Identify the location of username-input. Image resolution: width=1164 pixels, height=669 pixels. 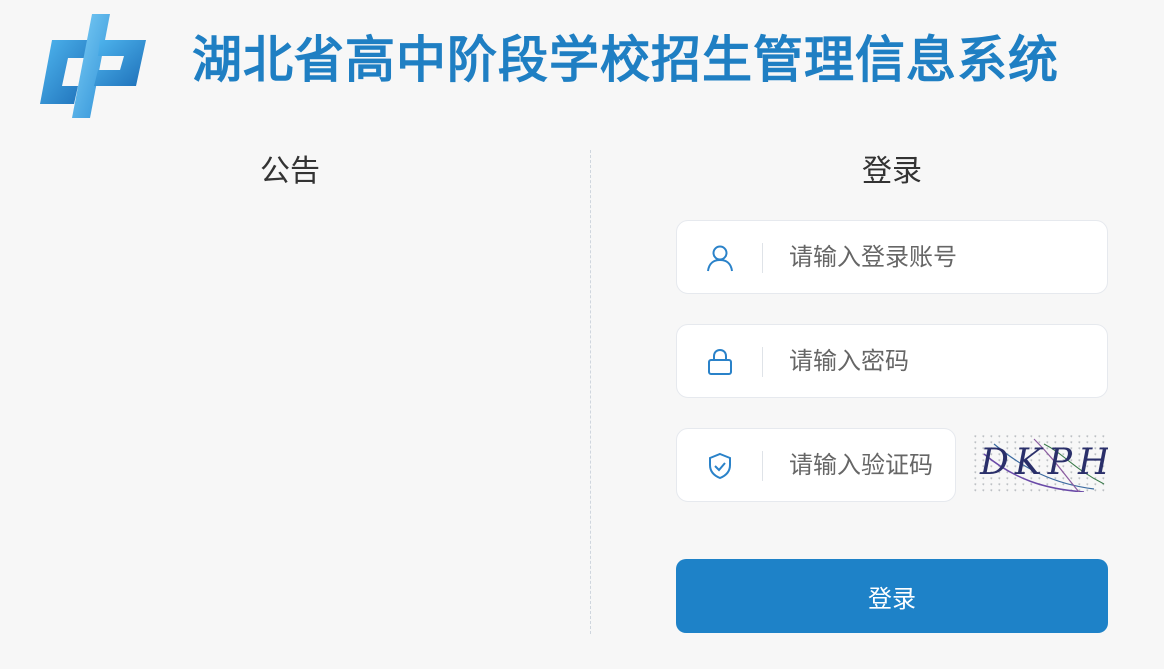
(939, 257).